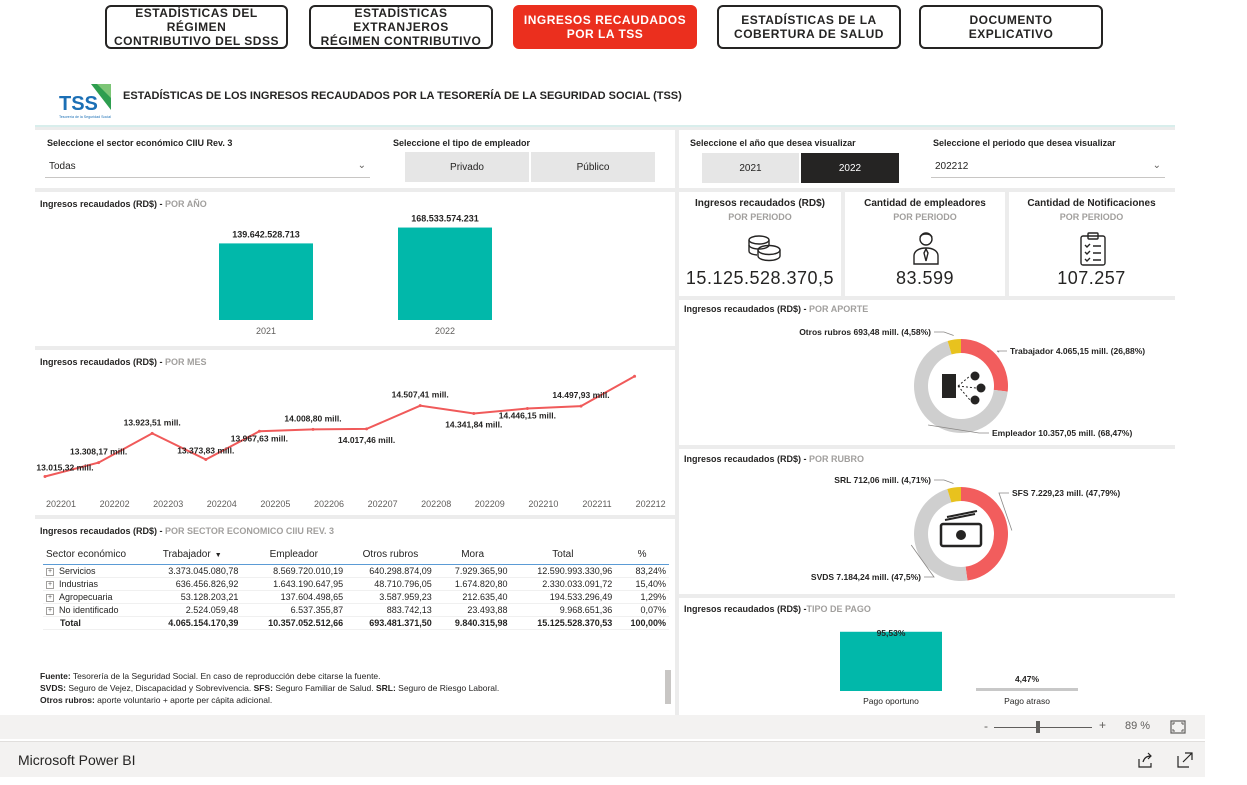  I want to click on employer-option-publico: Público, so click(593, 167).